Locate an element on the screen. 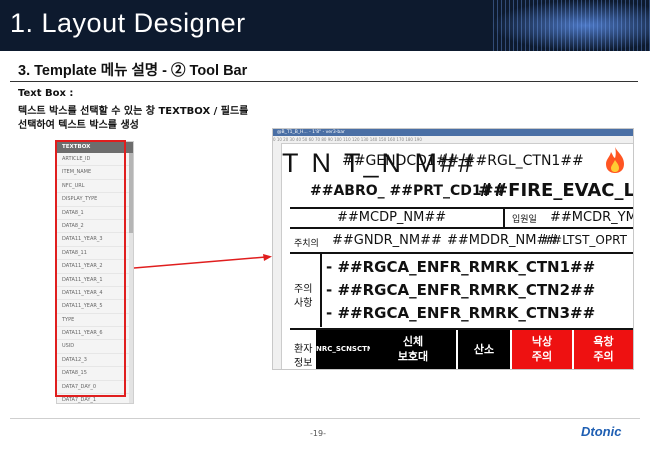 Image resolution: width=650 pixels, height=450 pixels. abro-prt-field: ##ABRO_ ##PRT_CD1## is located at coordinates (407, 191).